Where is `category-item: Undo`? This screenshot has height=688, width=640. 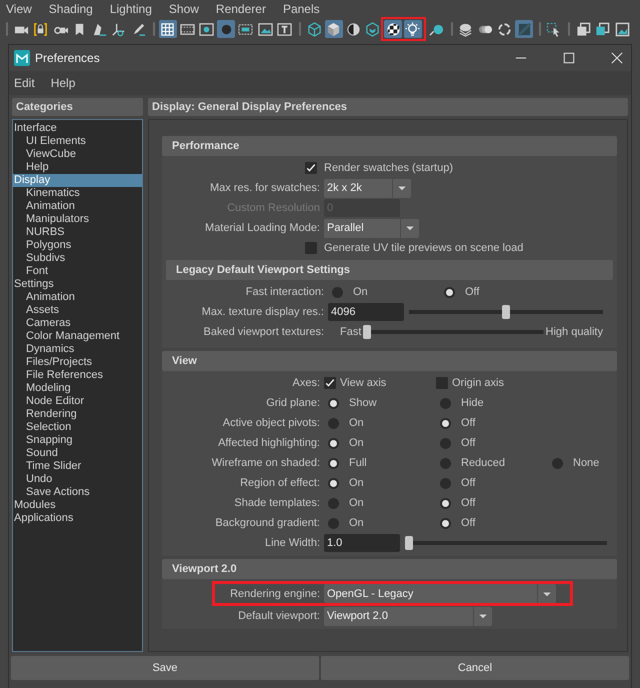 category-item: Undo is located at coordinates (77, 479).